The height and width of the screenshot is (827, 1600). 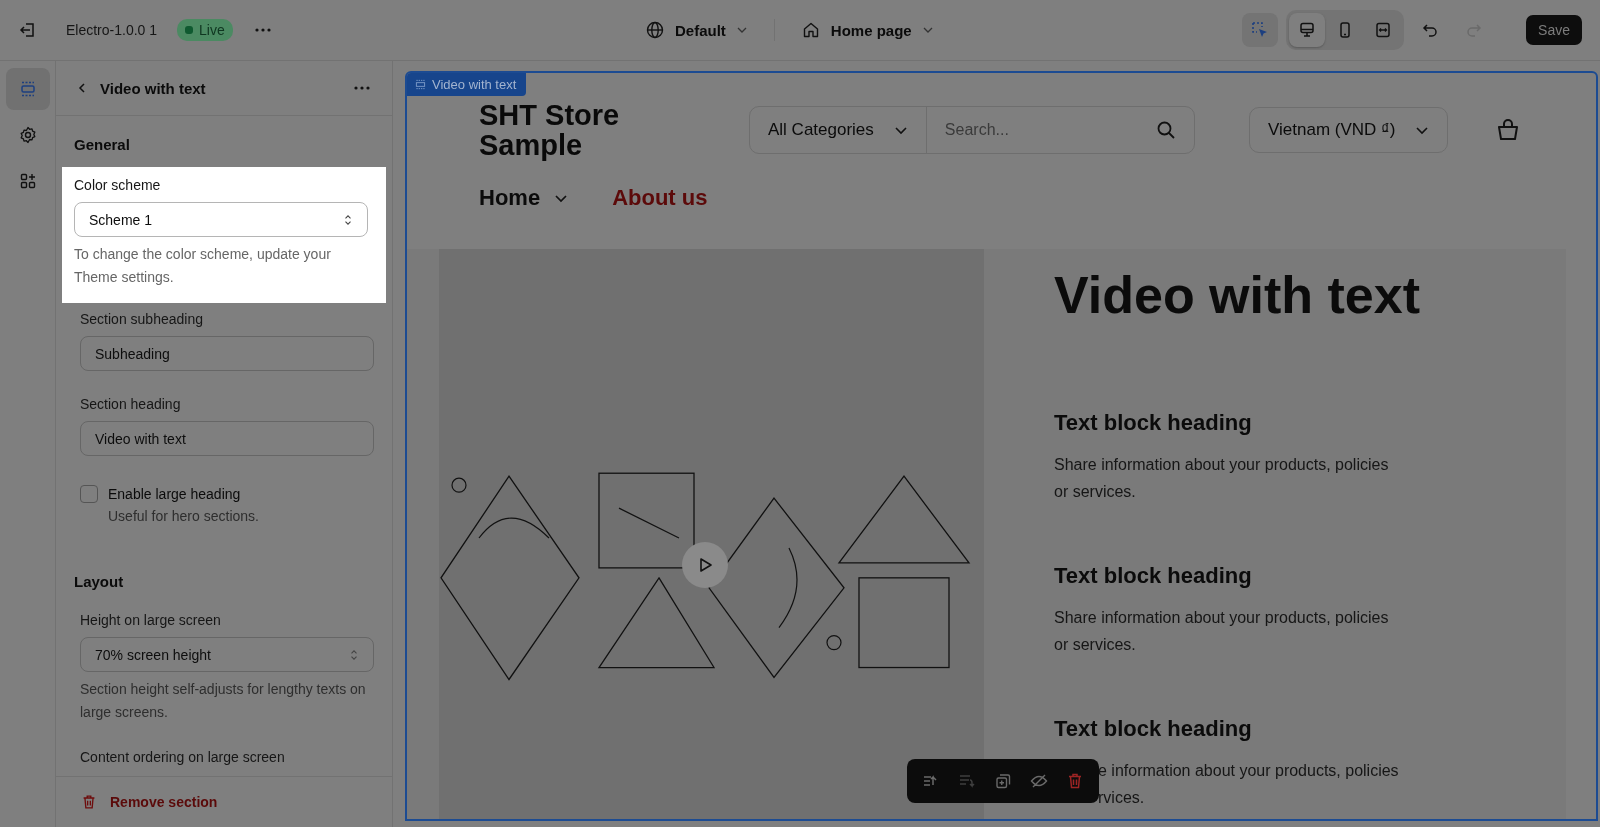 I want to click on text-field: Video with text, so click(x=227, y=438).